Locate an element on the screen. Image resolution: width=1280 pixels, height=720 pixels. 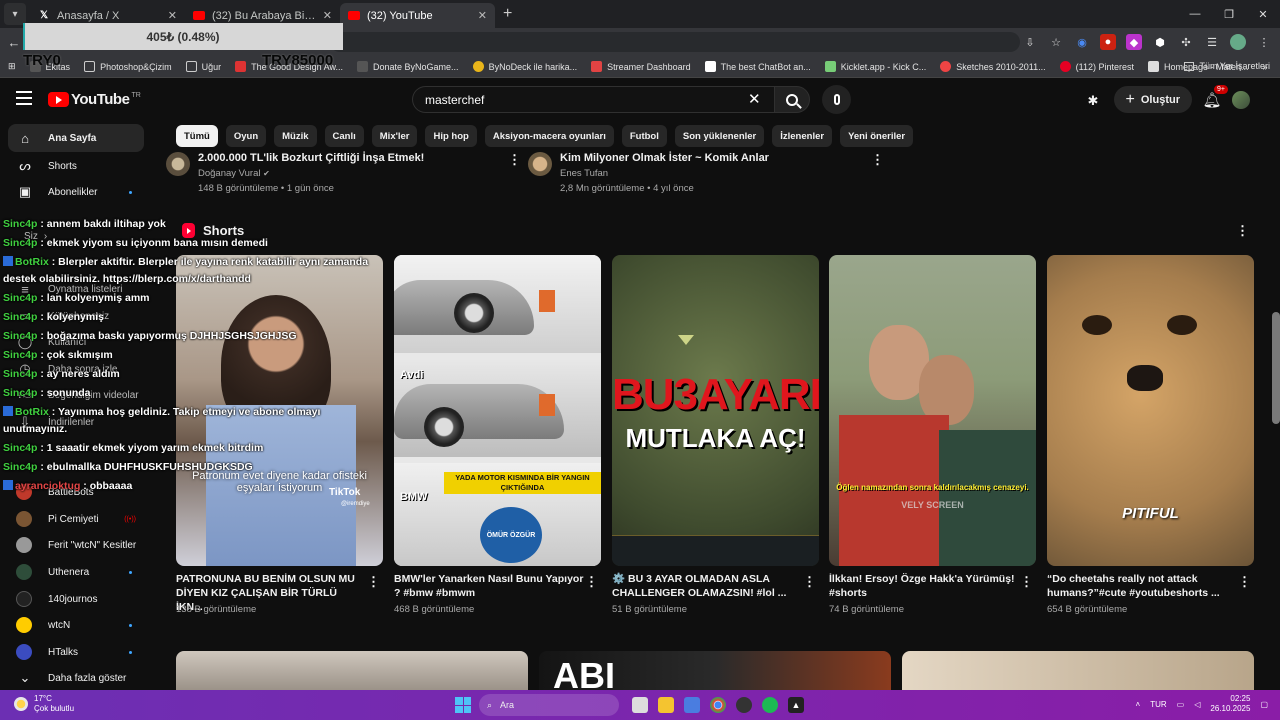
sidebar-channel: Pi Cemiyeti ((•)) is located at coordinates (76, 519).